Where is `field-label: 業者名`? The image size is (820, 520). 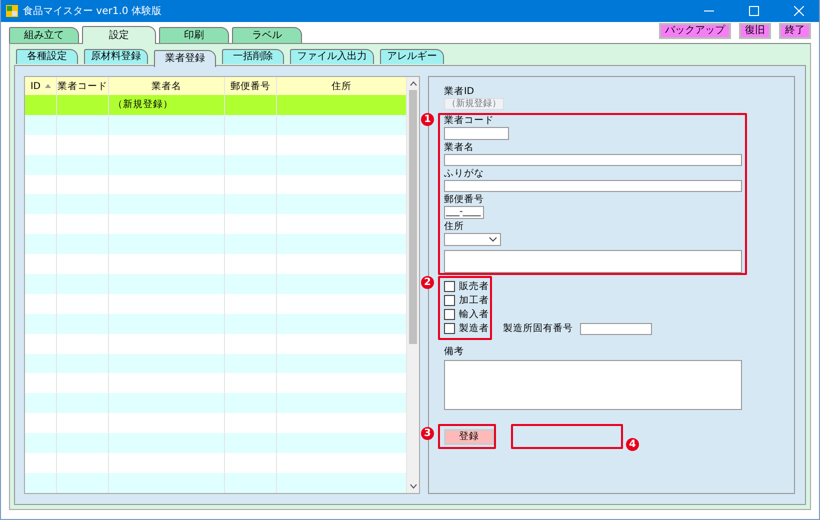 field-label: 業者名 is located at coordinates (459, 147).